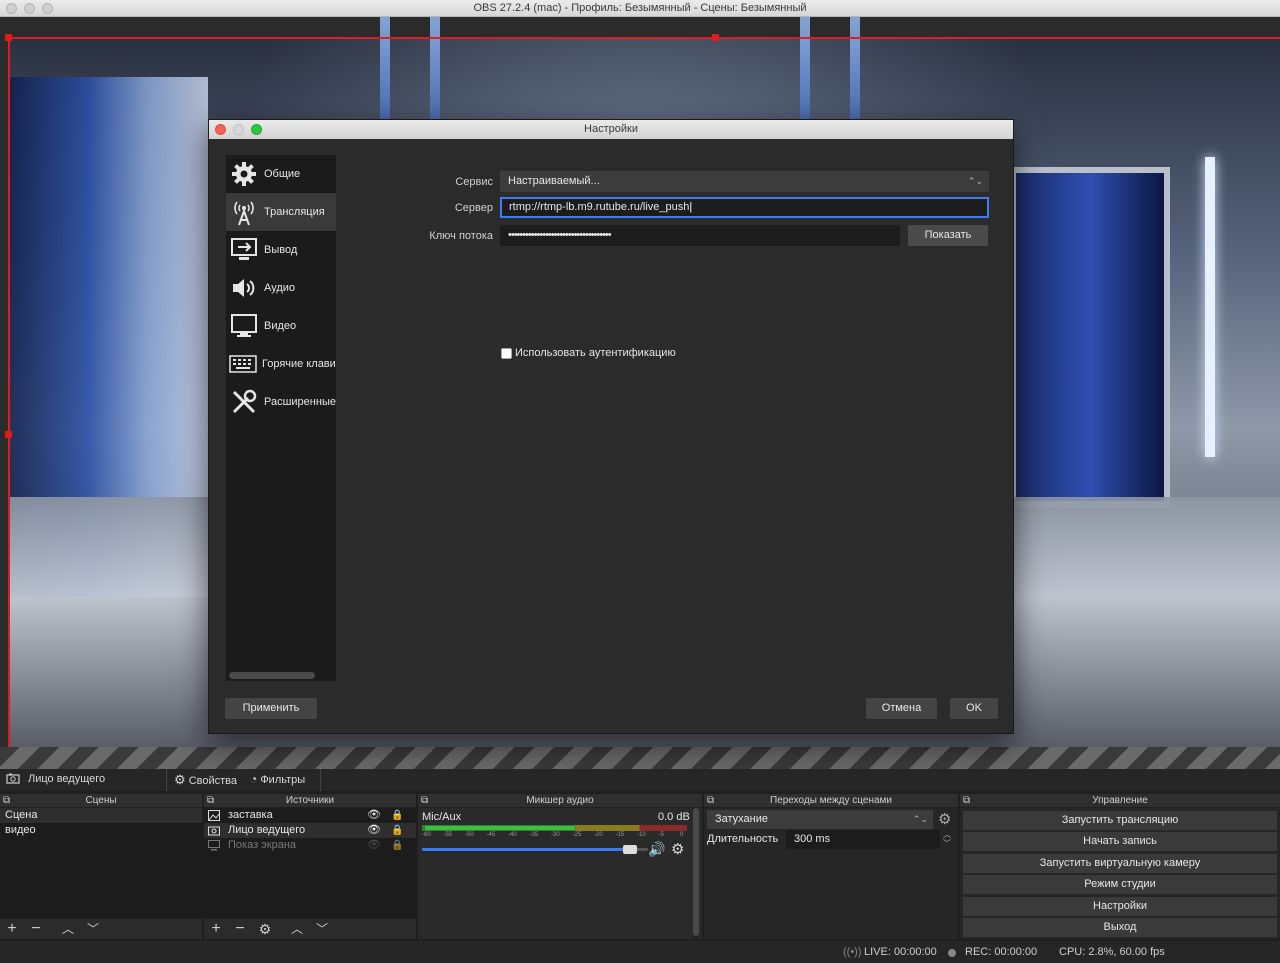  What do you see at coordinates (29, 8) in the screenshot?
I see `minimize-window-button` at bounding box center [29, 8].